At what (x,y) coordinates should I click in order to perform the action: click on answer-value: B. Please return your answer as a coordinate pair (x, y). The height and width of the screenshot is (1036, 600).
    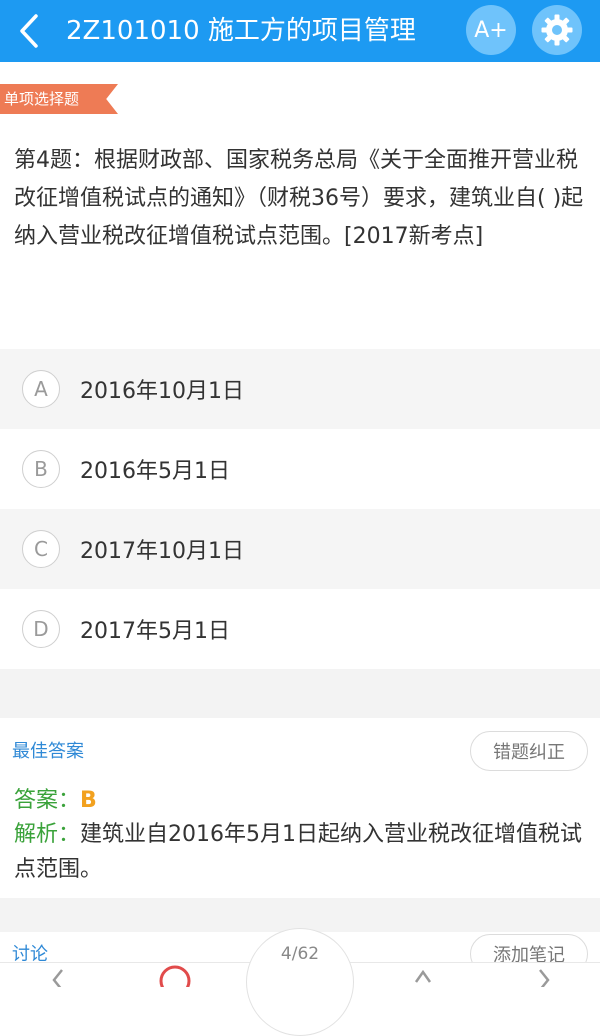
    Looking at the image, I should click on (88, 800).